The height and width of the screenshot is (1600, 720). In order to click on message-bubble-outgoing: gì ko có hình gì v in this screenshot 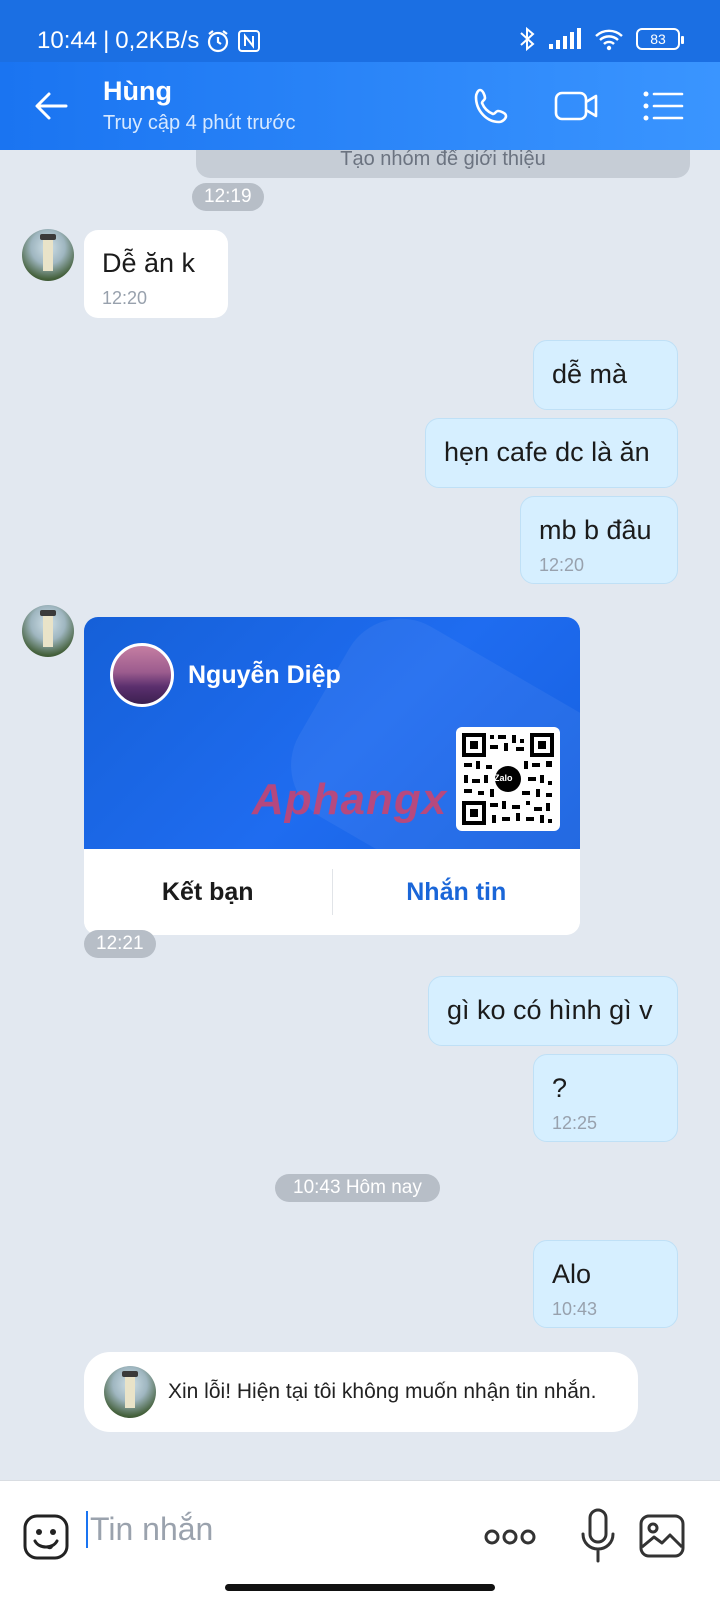, I will do `click(553, 1011)`.